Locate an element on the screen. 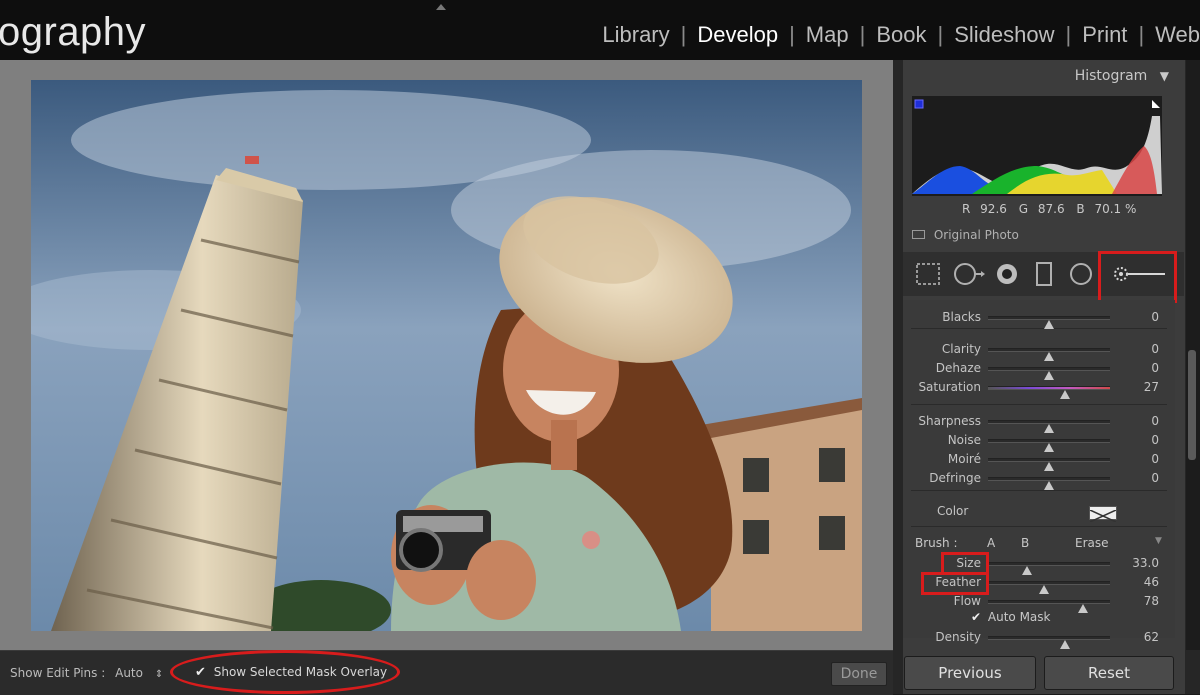 The image size is (1200, 695). slider-saturation: Saturation 27 is located at coordinates (1039, 388).